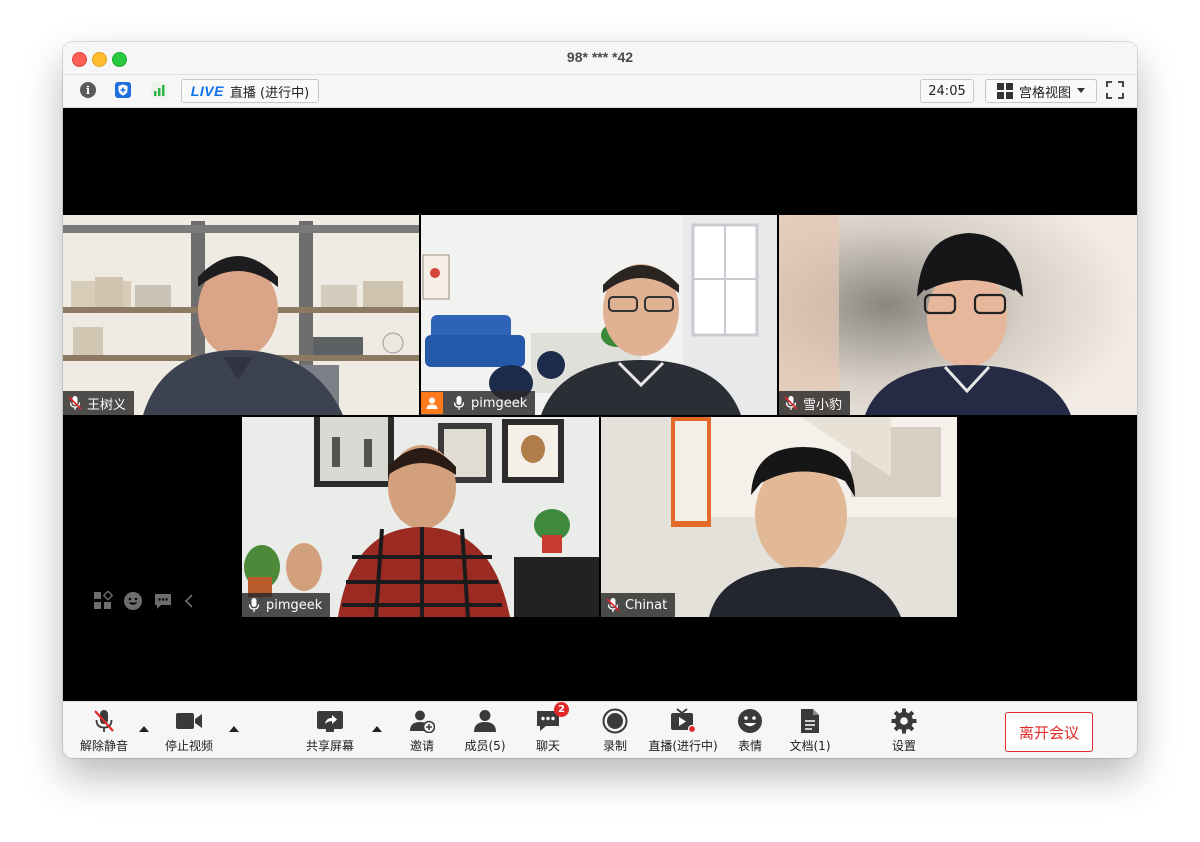 This screenshot has width=1200, height=842. What do you see at coordinates (188, 746) in the screenshot?
I see `stop-video-label: 停止视频` at bounding box center [188, 746].